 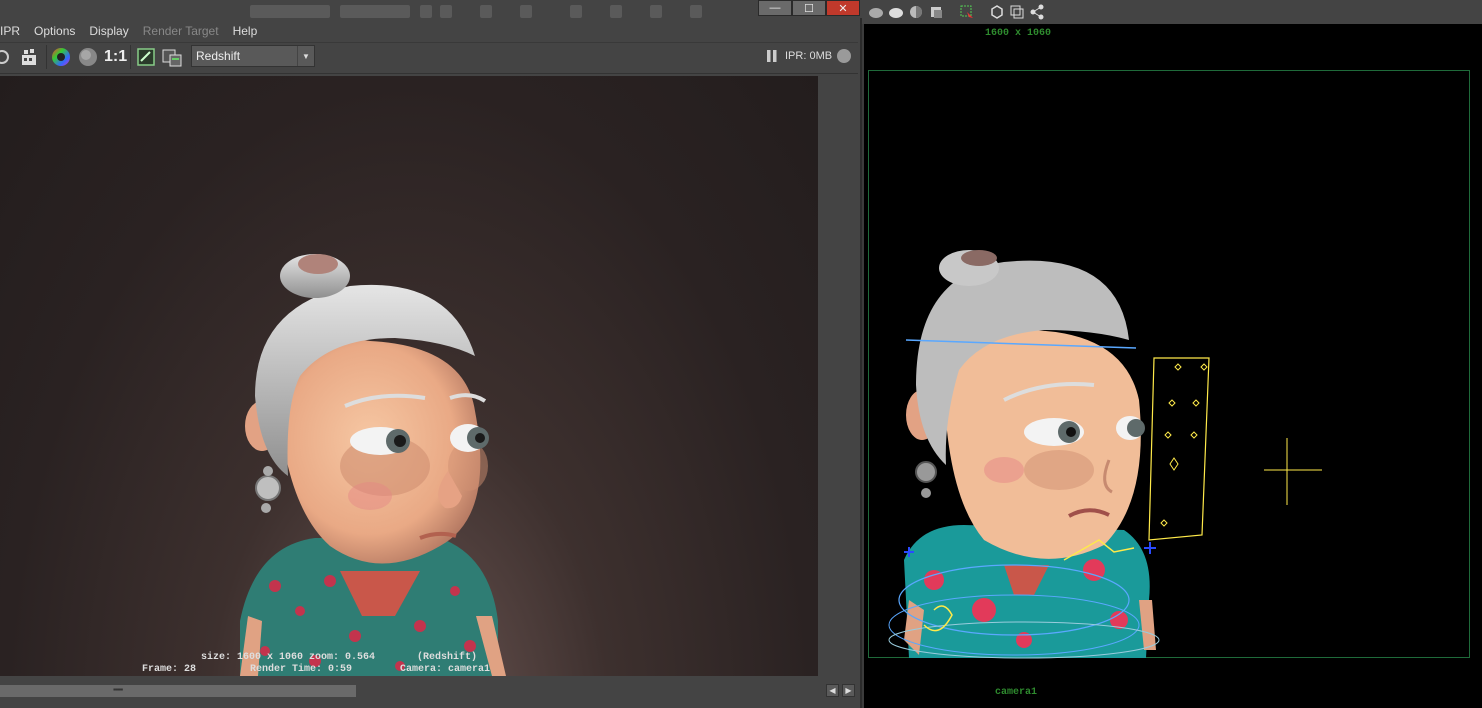 What do you see at coordinates (429, 58) in the screenshot?
I see `render-view-toolbar: 1:1 Redshift ▼ IPR: 0MB` at bounding box center [429, 58].